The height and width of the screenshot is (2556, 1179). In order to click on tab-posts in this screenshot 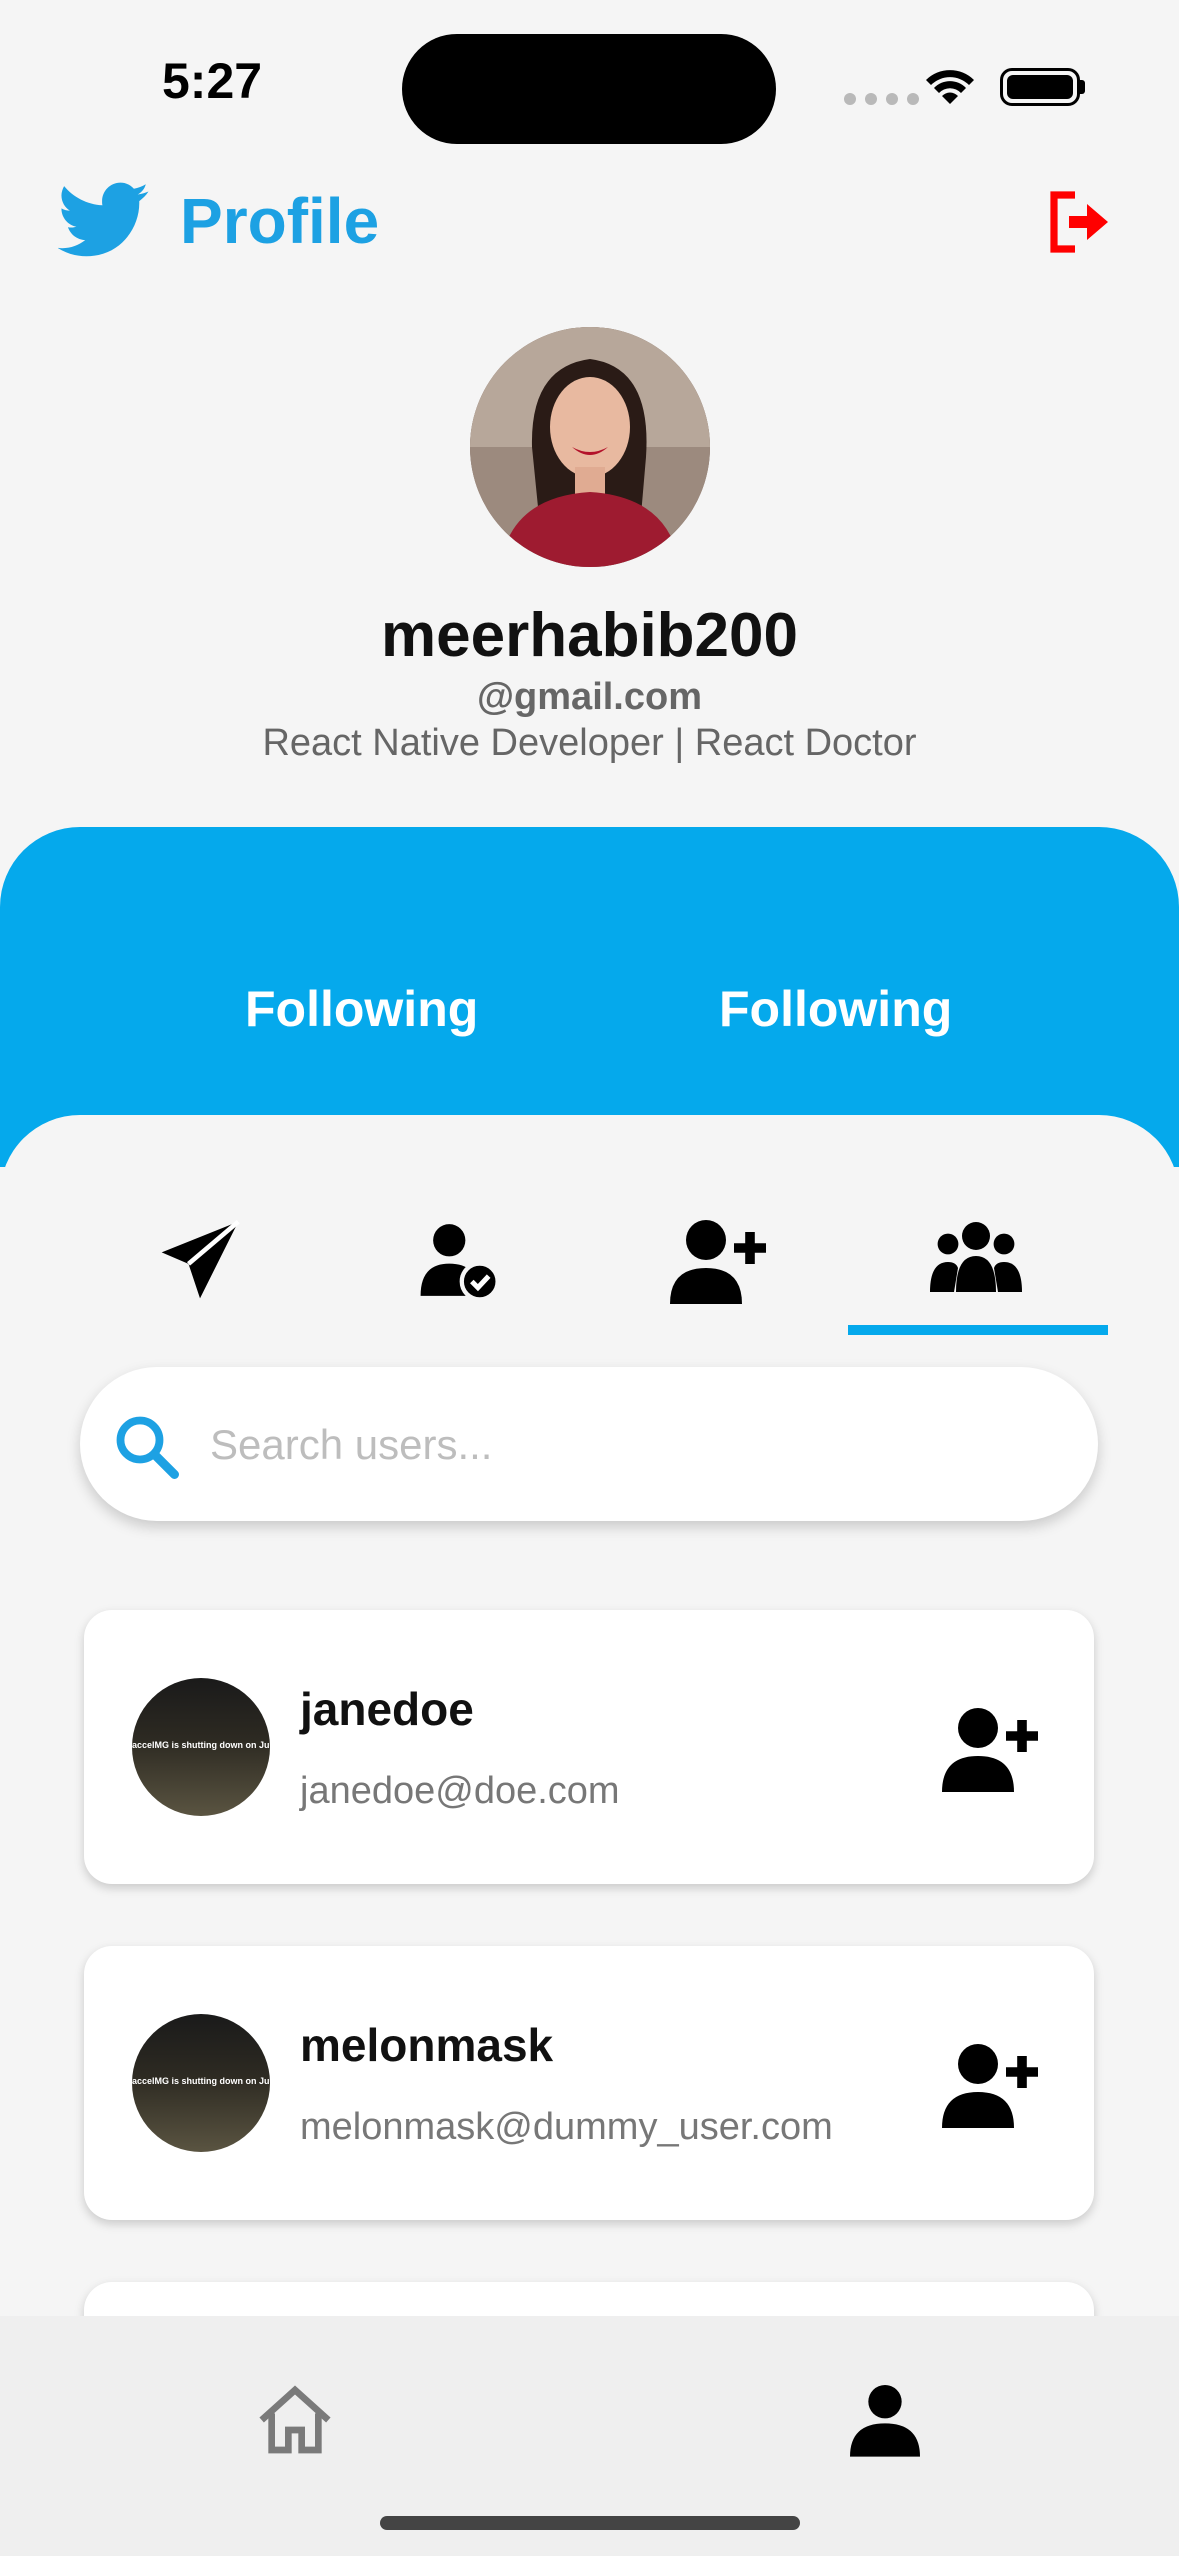, I will do `click(200, 1260)`.